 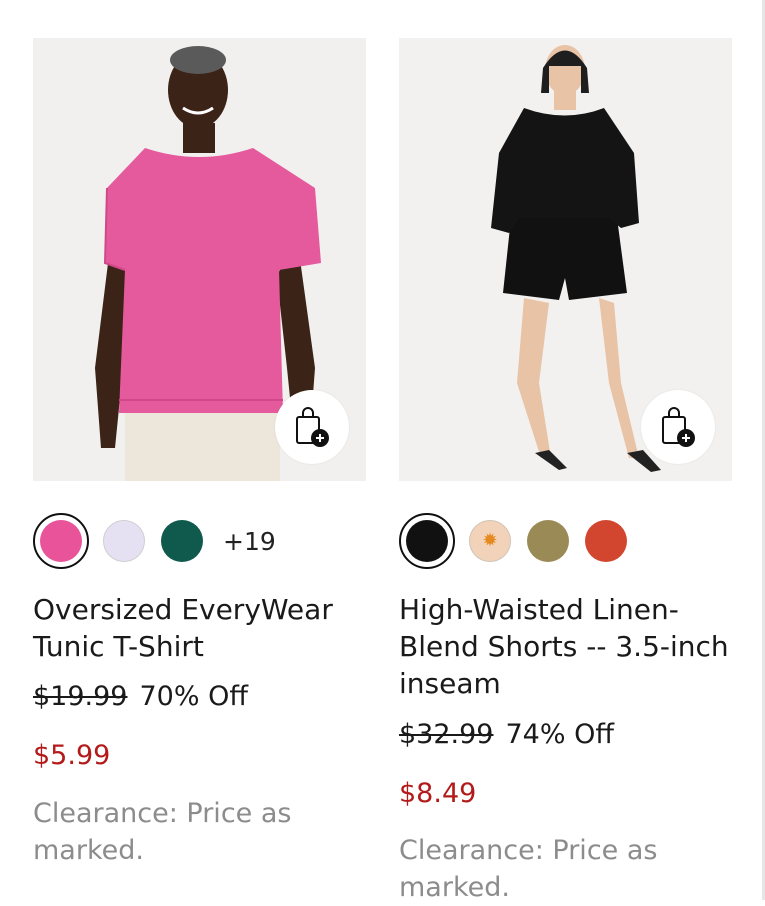 I want to click on color-swatches: ✹, so click(x=521, y=541).